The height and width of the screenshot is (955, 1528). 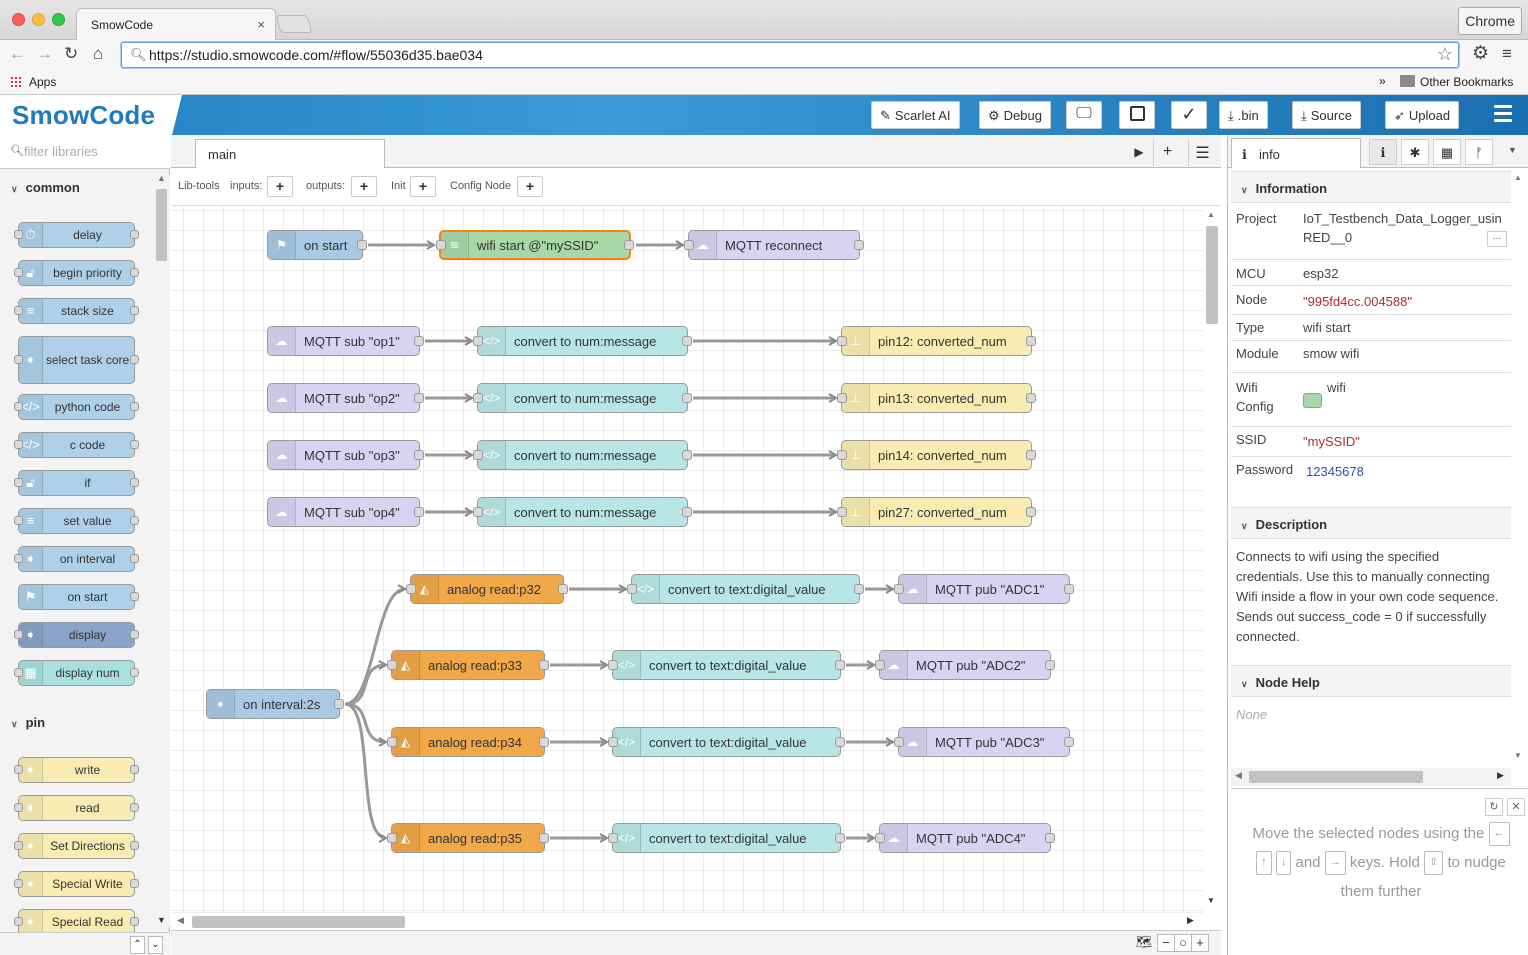 I want to click on add-tab-icon: +, so click(x=1167, y=152).